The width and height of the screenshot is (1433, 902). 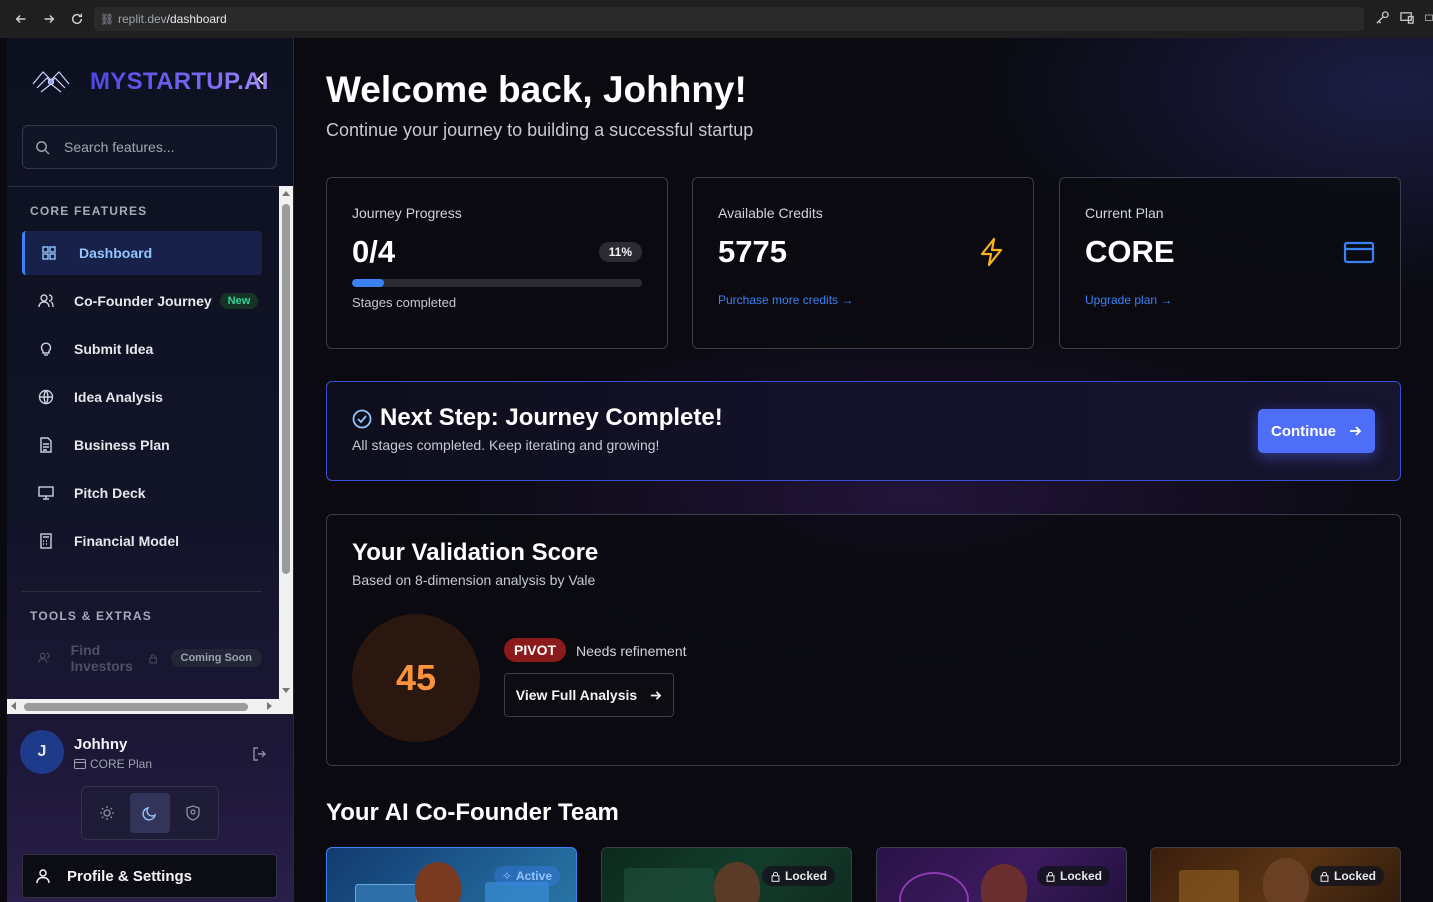 I want to click on horizontal-scrollbar, so click(x=150, y=706).